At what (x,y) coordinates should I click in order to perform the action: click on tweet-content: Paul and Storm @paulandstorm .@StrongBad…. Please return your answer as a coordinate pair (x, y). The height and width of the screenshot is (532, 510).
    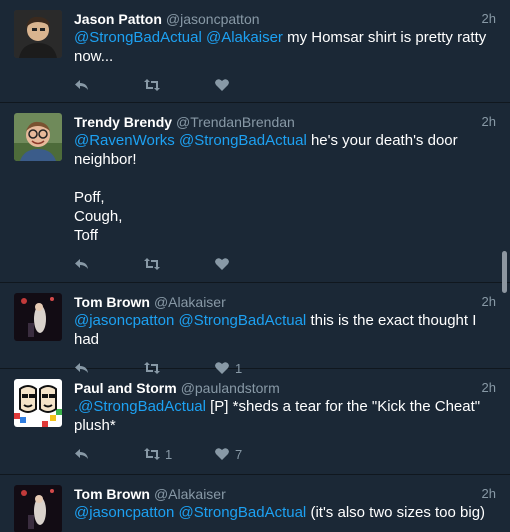
    Looking at the image, I should click on (285, 426).